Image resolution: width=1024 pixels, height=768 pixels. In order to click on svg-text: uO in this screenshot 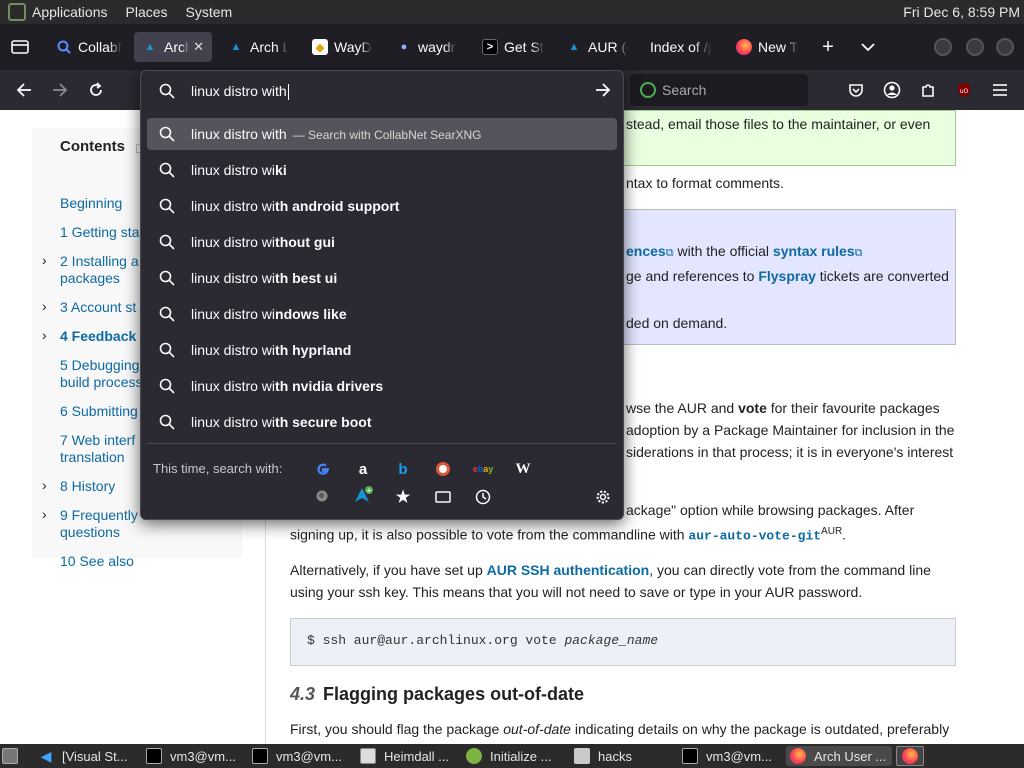, I will do `click(964, 91)`.